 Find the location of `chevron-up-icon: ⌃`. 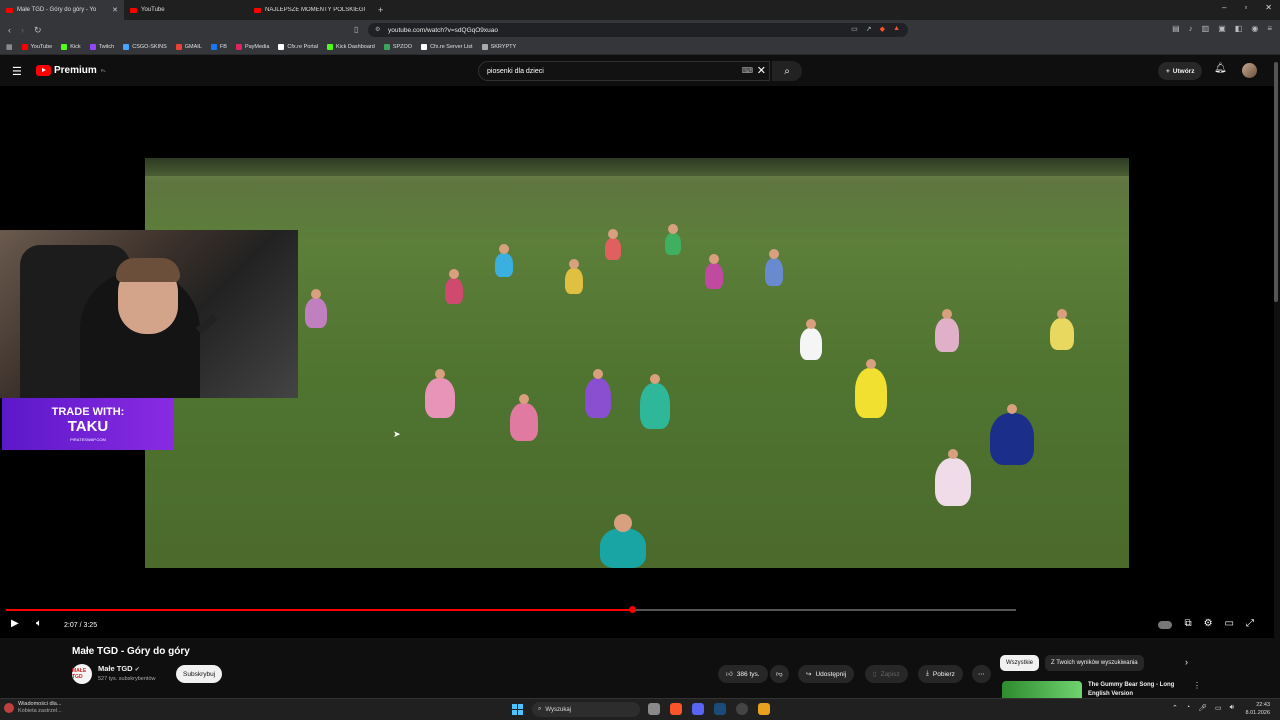

chevron-up-icon: ⌃ is located at coordinates (1175, 708).